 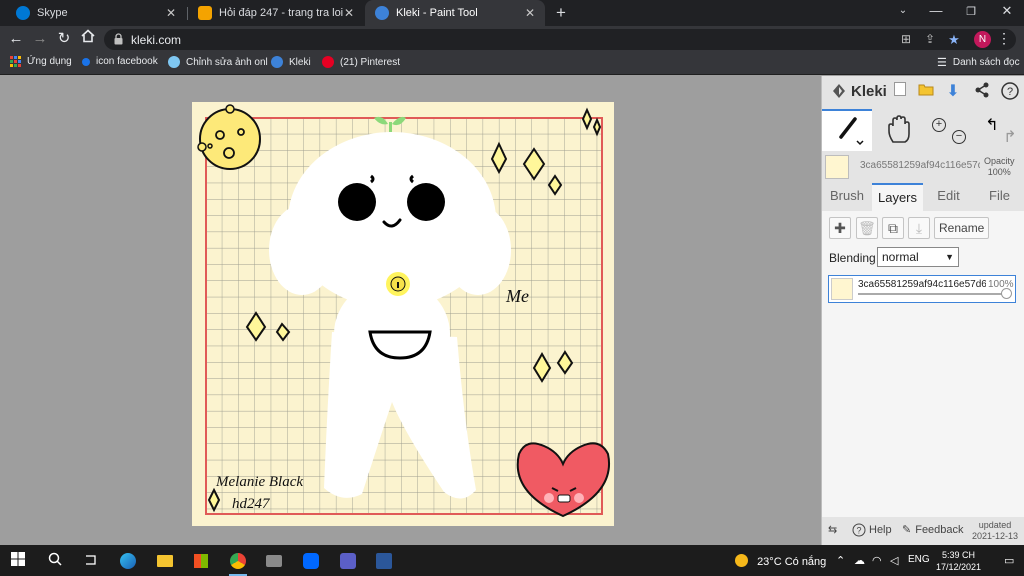 What do you see at coordinates (995, 531) in the screenshot?
I see `updated-info: updated 2021-12-13` at bounding box center [995, 531].